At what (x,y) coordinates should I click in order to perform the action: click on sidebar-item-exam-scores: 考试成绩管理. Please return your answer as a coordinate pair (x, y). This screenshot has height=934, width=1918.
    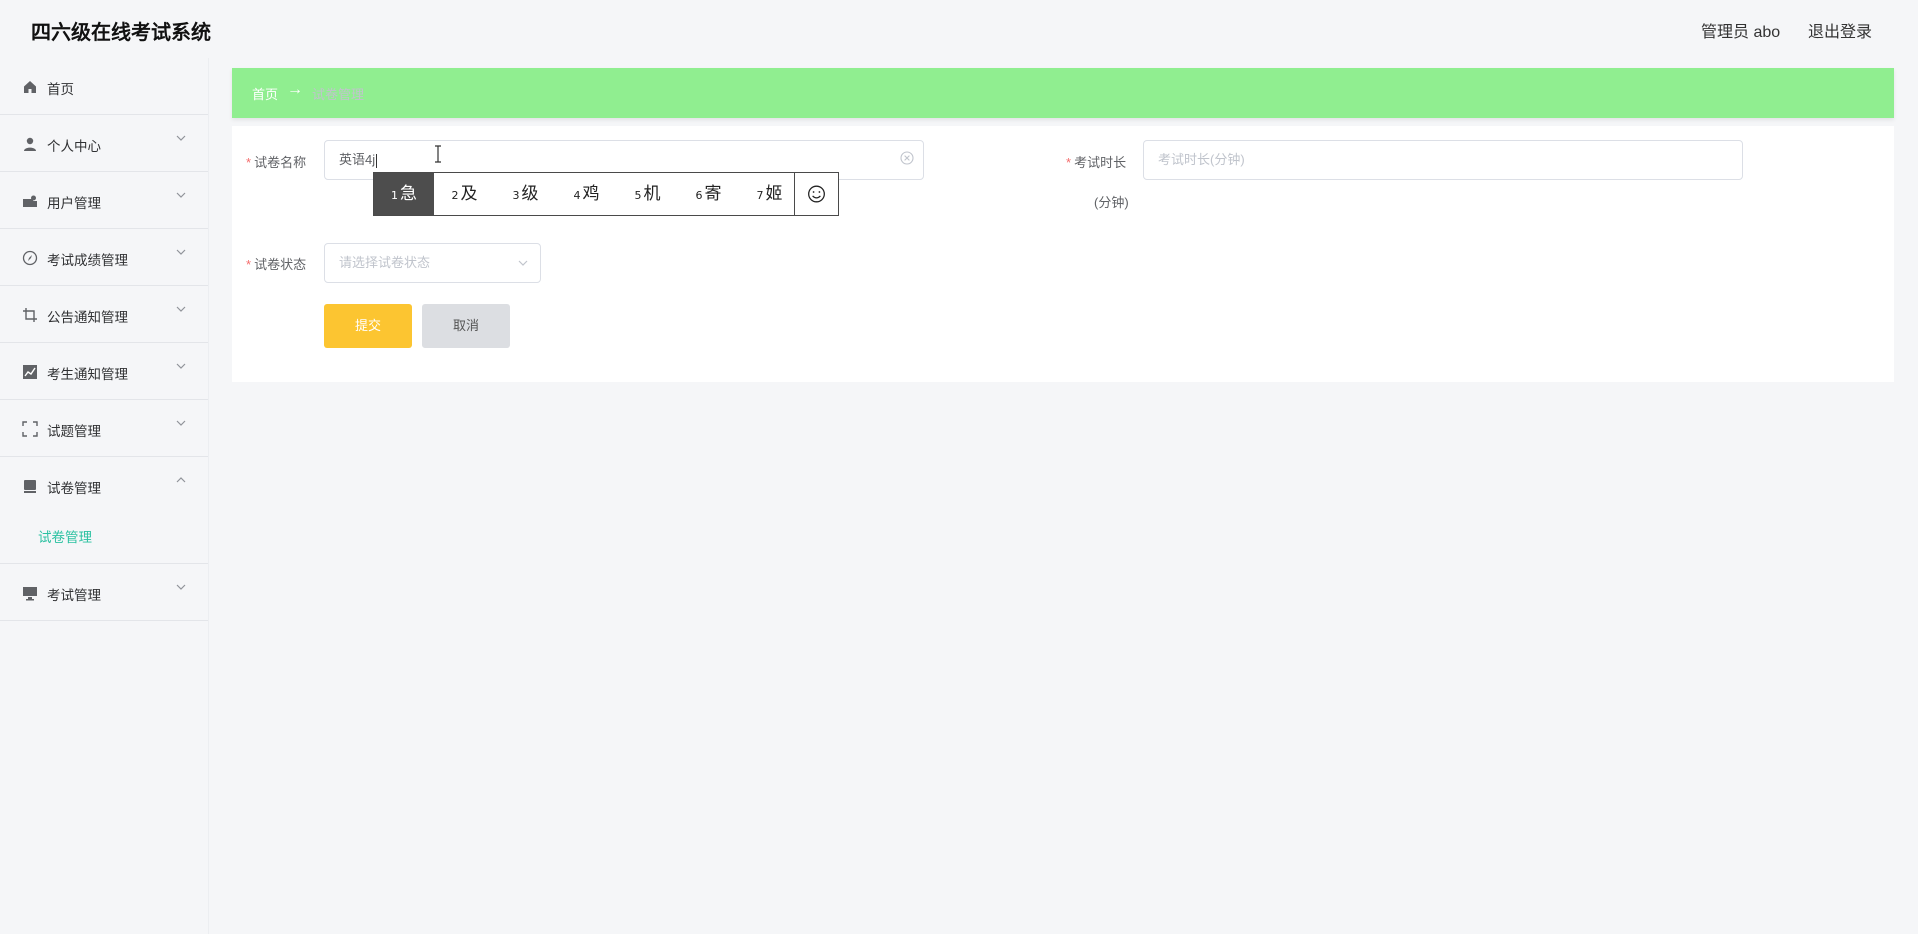
    Looking at the image, I should click on (104, 257).